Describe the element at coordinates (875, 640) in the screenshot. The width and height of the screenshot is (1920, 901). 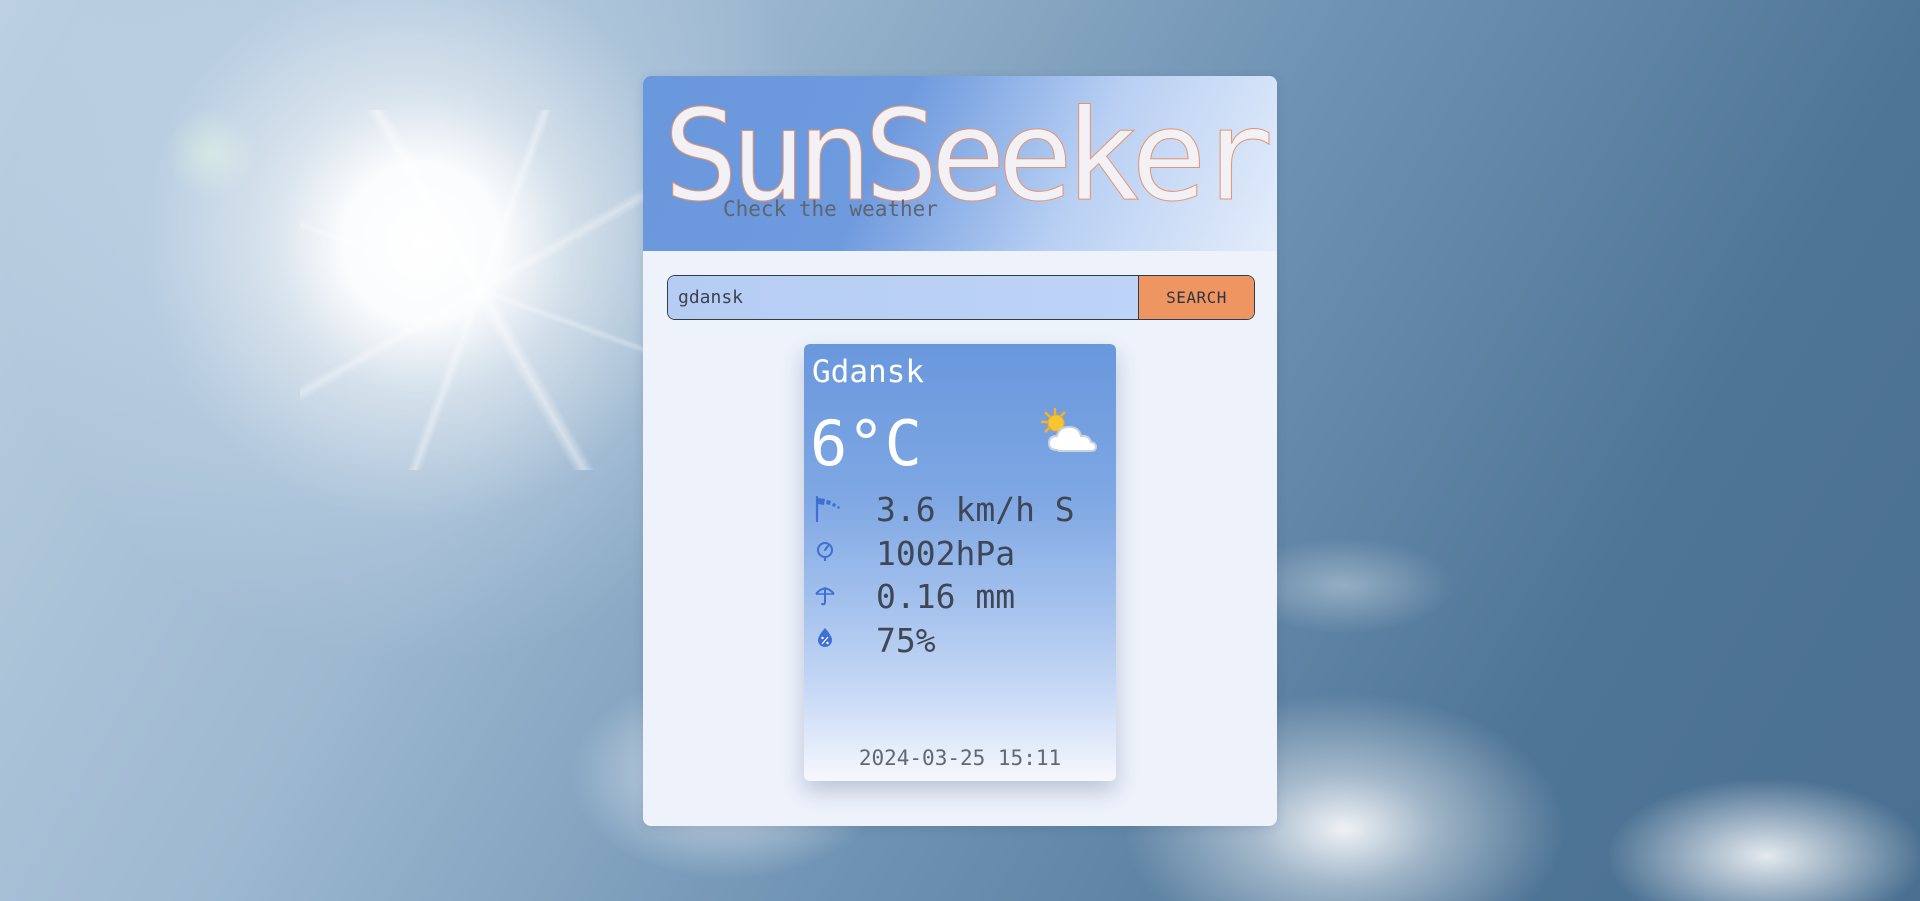
I see `humidity-row: 75%` at that location.